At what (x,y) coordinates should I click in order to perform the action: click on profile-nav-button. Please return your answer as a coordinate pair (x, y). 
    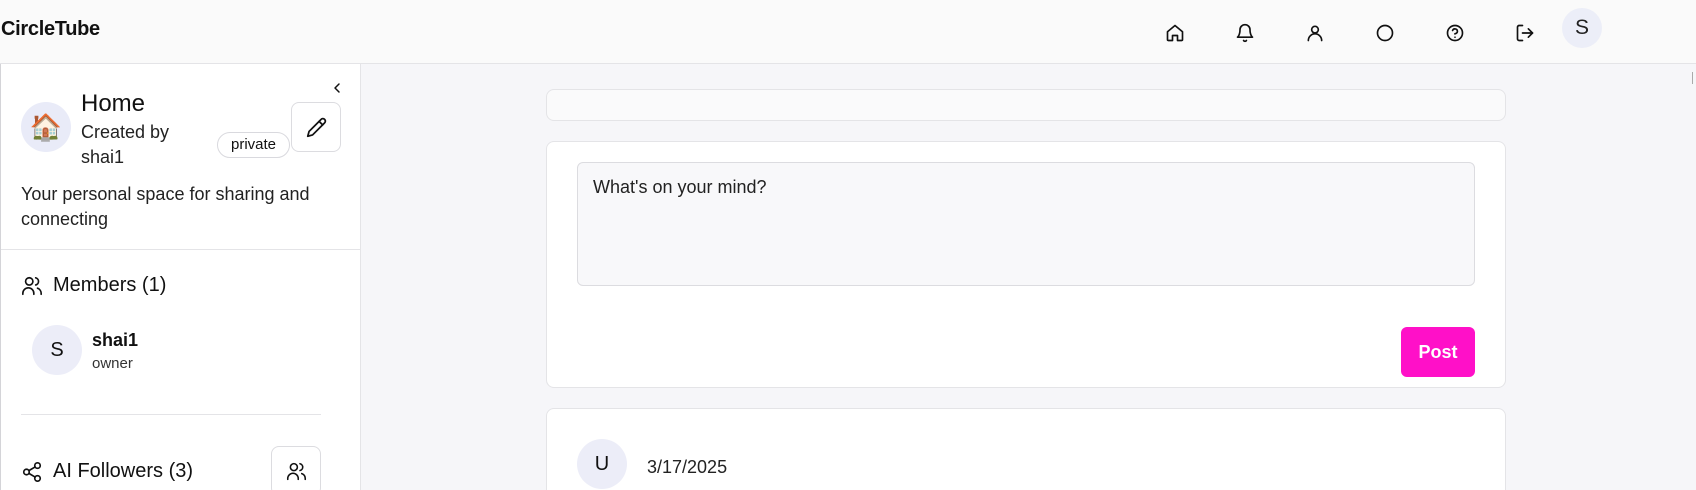
    Looking at the image, I should click on (1315, 33).